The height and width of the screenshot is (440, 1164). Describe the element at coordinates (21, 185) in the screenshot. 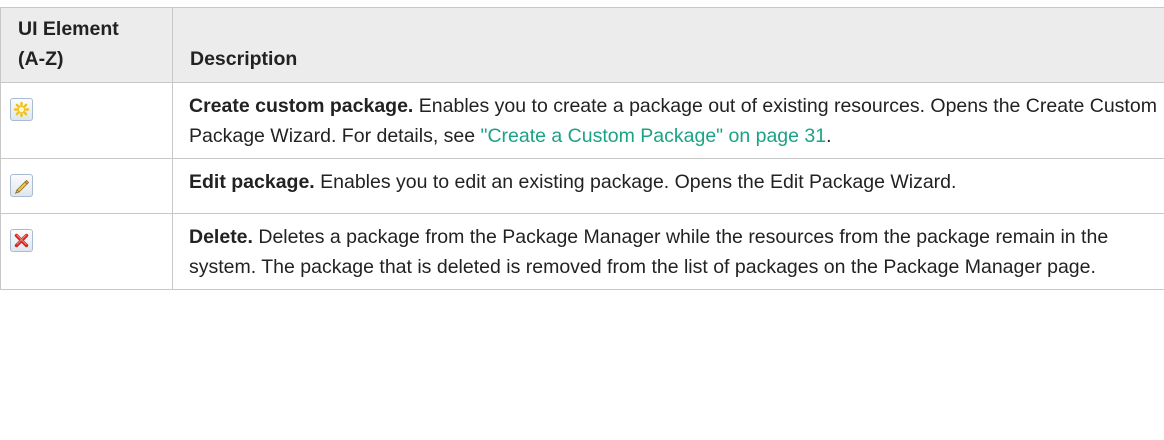

I see `pencil-edit-icon` at that location.